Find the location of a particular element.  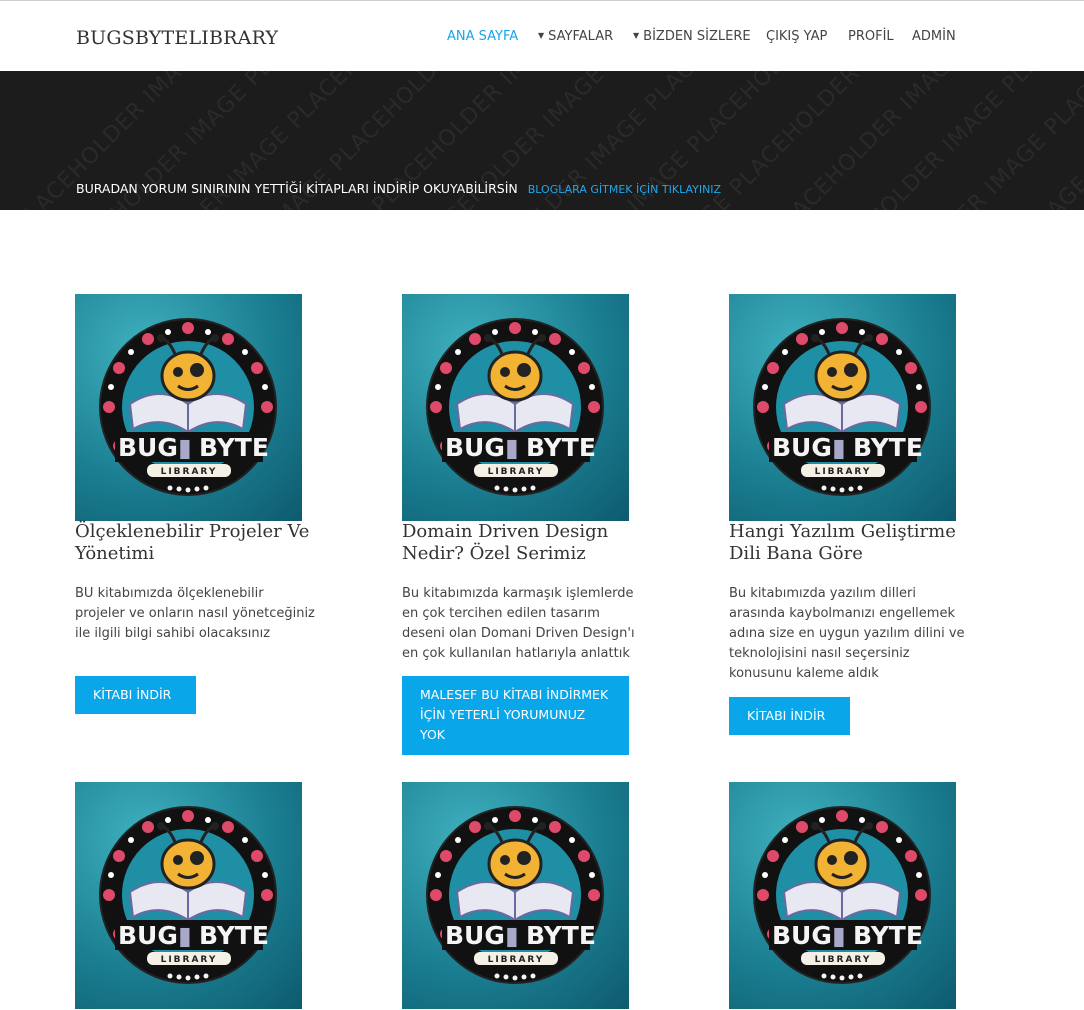

nav-item-bizden-sizlere: ▼ BİZDEN SİZLERE is located at coordinates (692, 36).